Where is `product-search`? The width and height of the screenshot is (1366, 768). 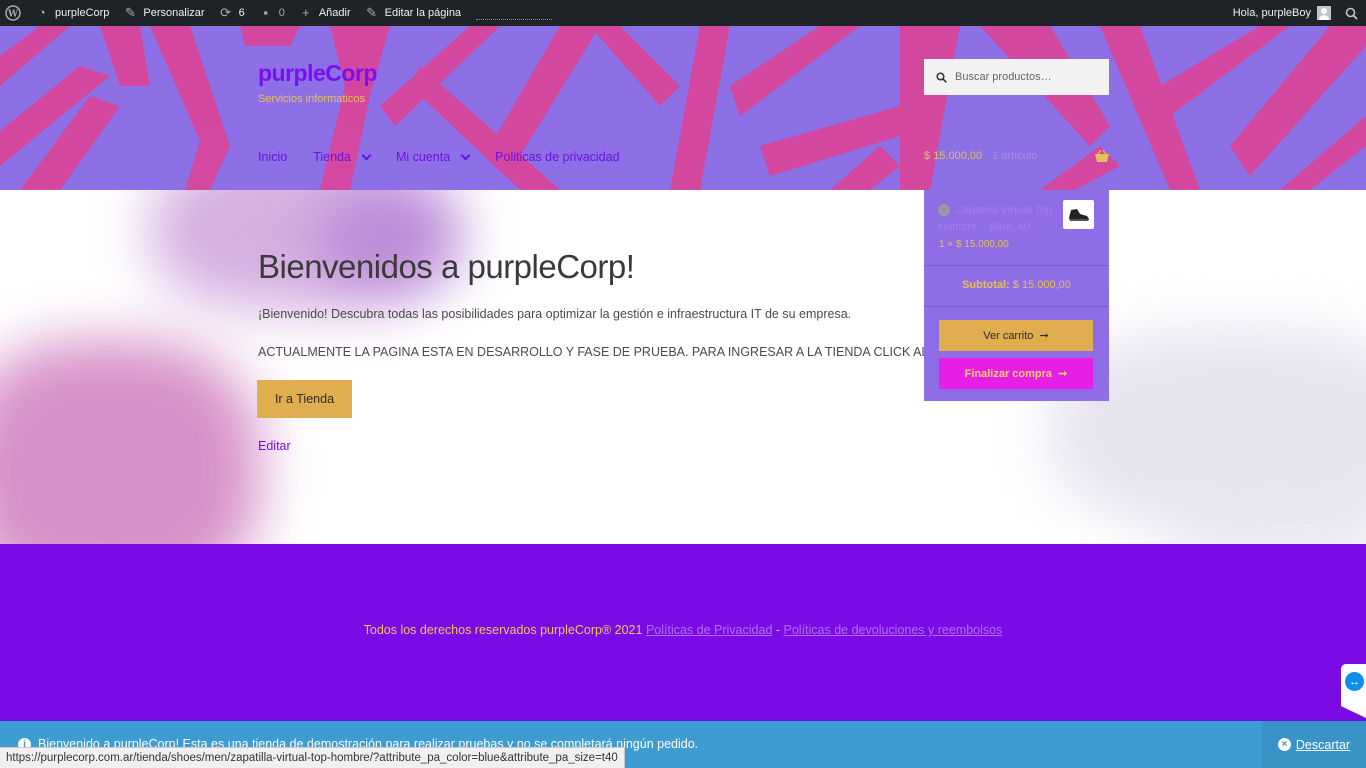
product-search is located at coordinates (1016, 77).